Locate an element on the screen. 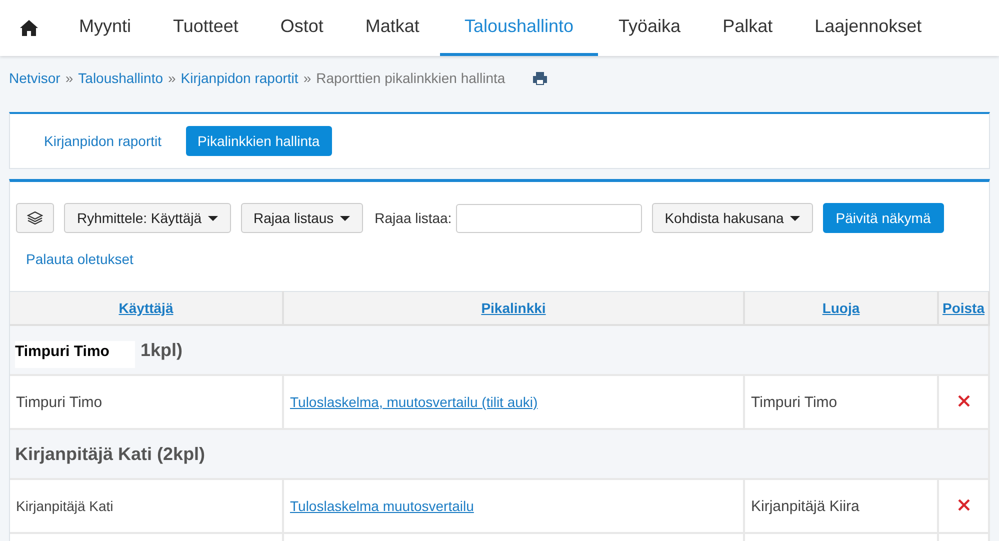 The height and width of the screenshot is (541, 999). breadcrumb-link: Netvisor is located at coordinates (34, 78).